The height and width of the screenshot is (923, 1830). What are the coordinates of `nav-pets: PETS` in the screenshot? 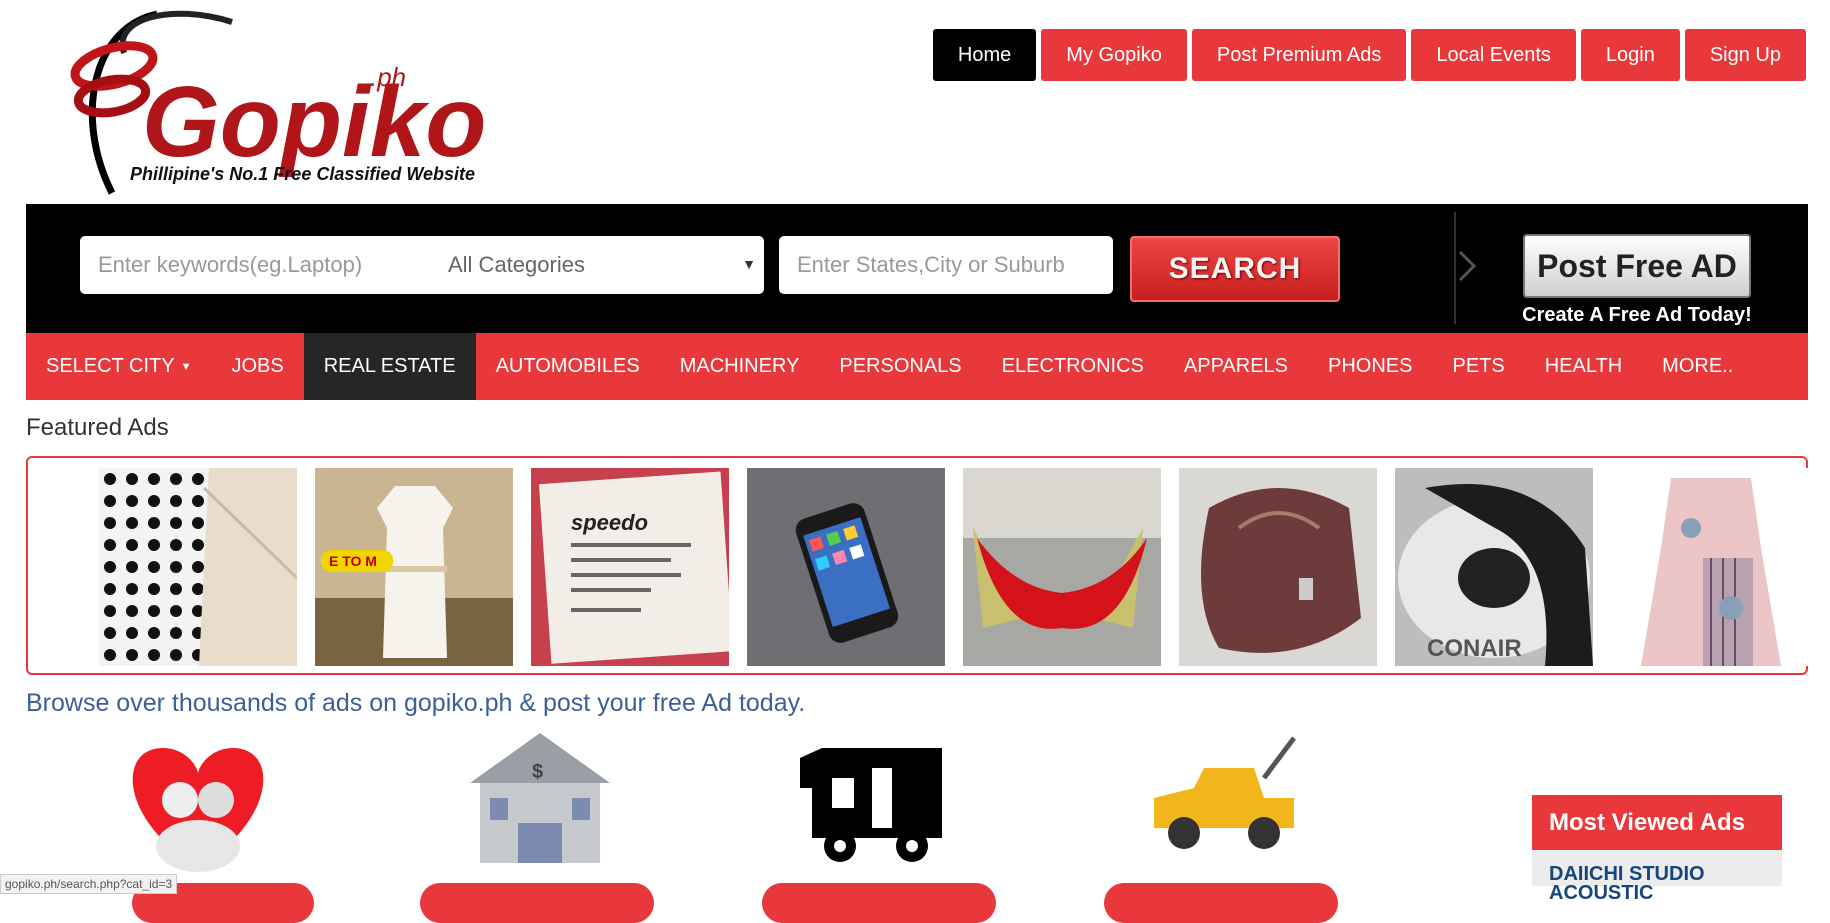 It's located at (1478, 366).